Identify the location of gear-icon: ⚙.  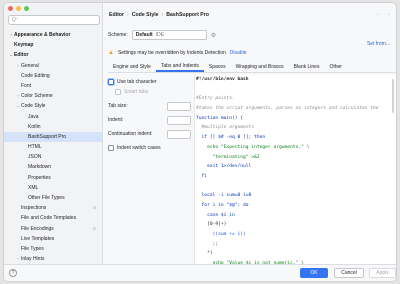
(213, 35).